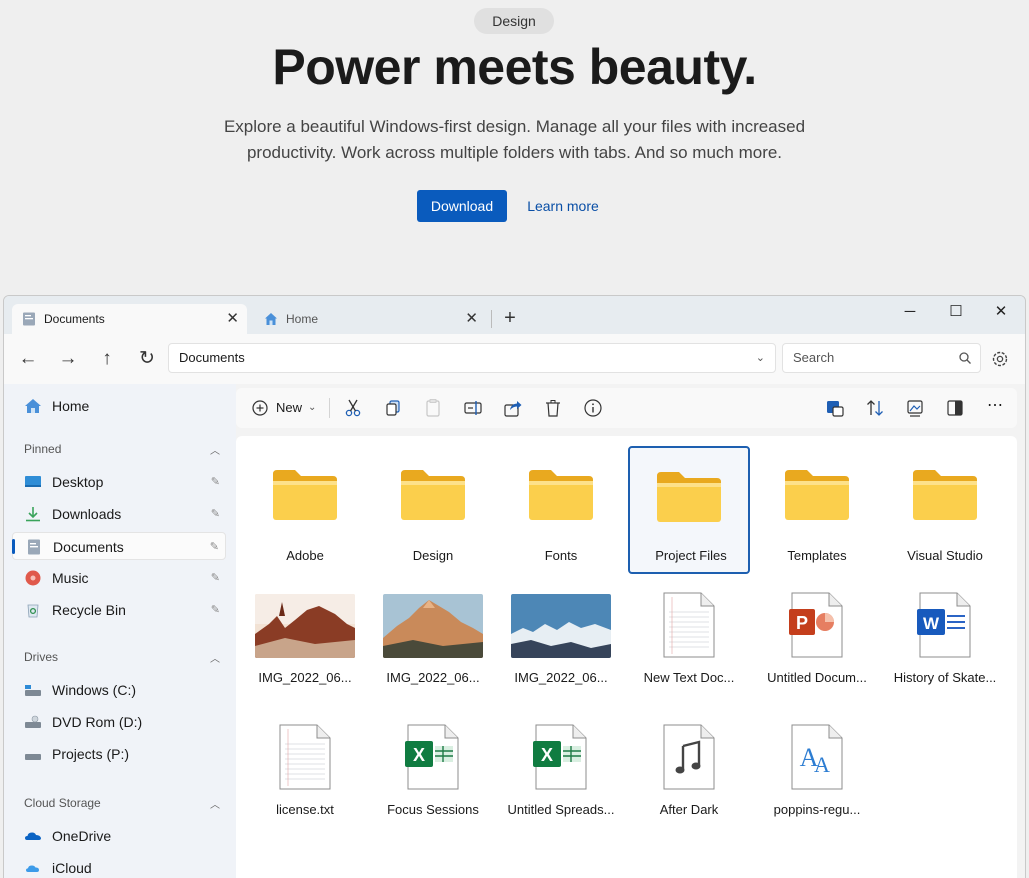  I want to click on tab-divider, so click(491, 319).